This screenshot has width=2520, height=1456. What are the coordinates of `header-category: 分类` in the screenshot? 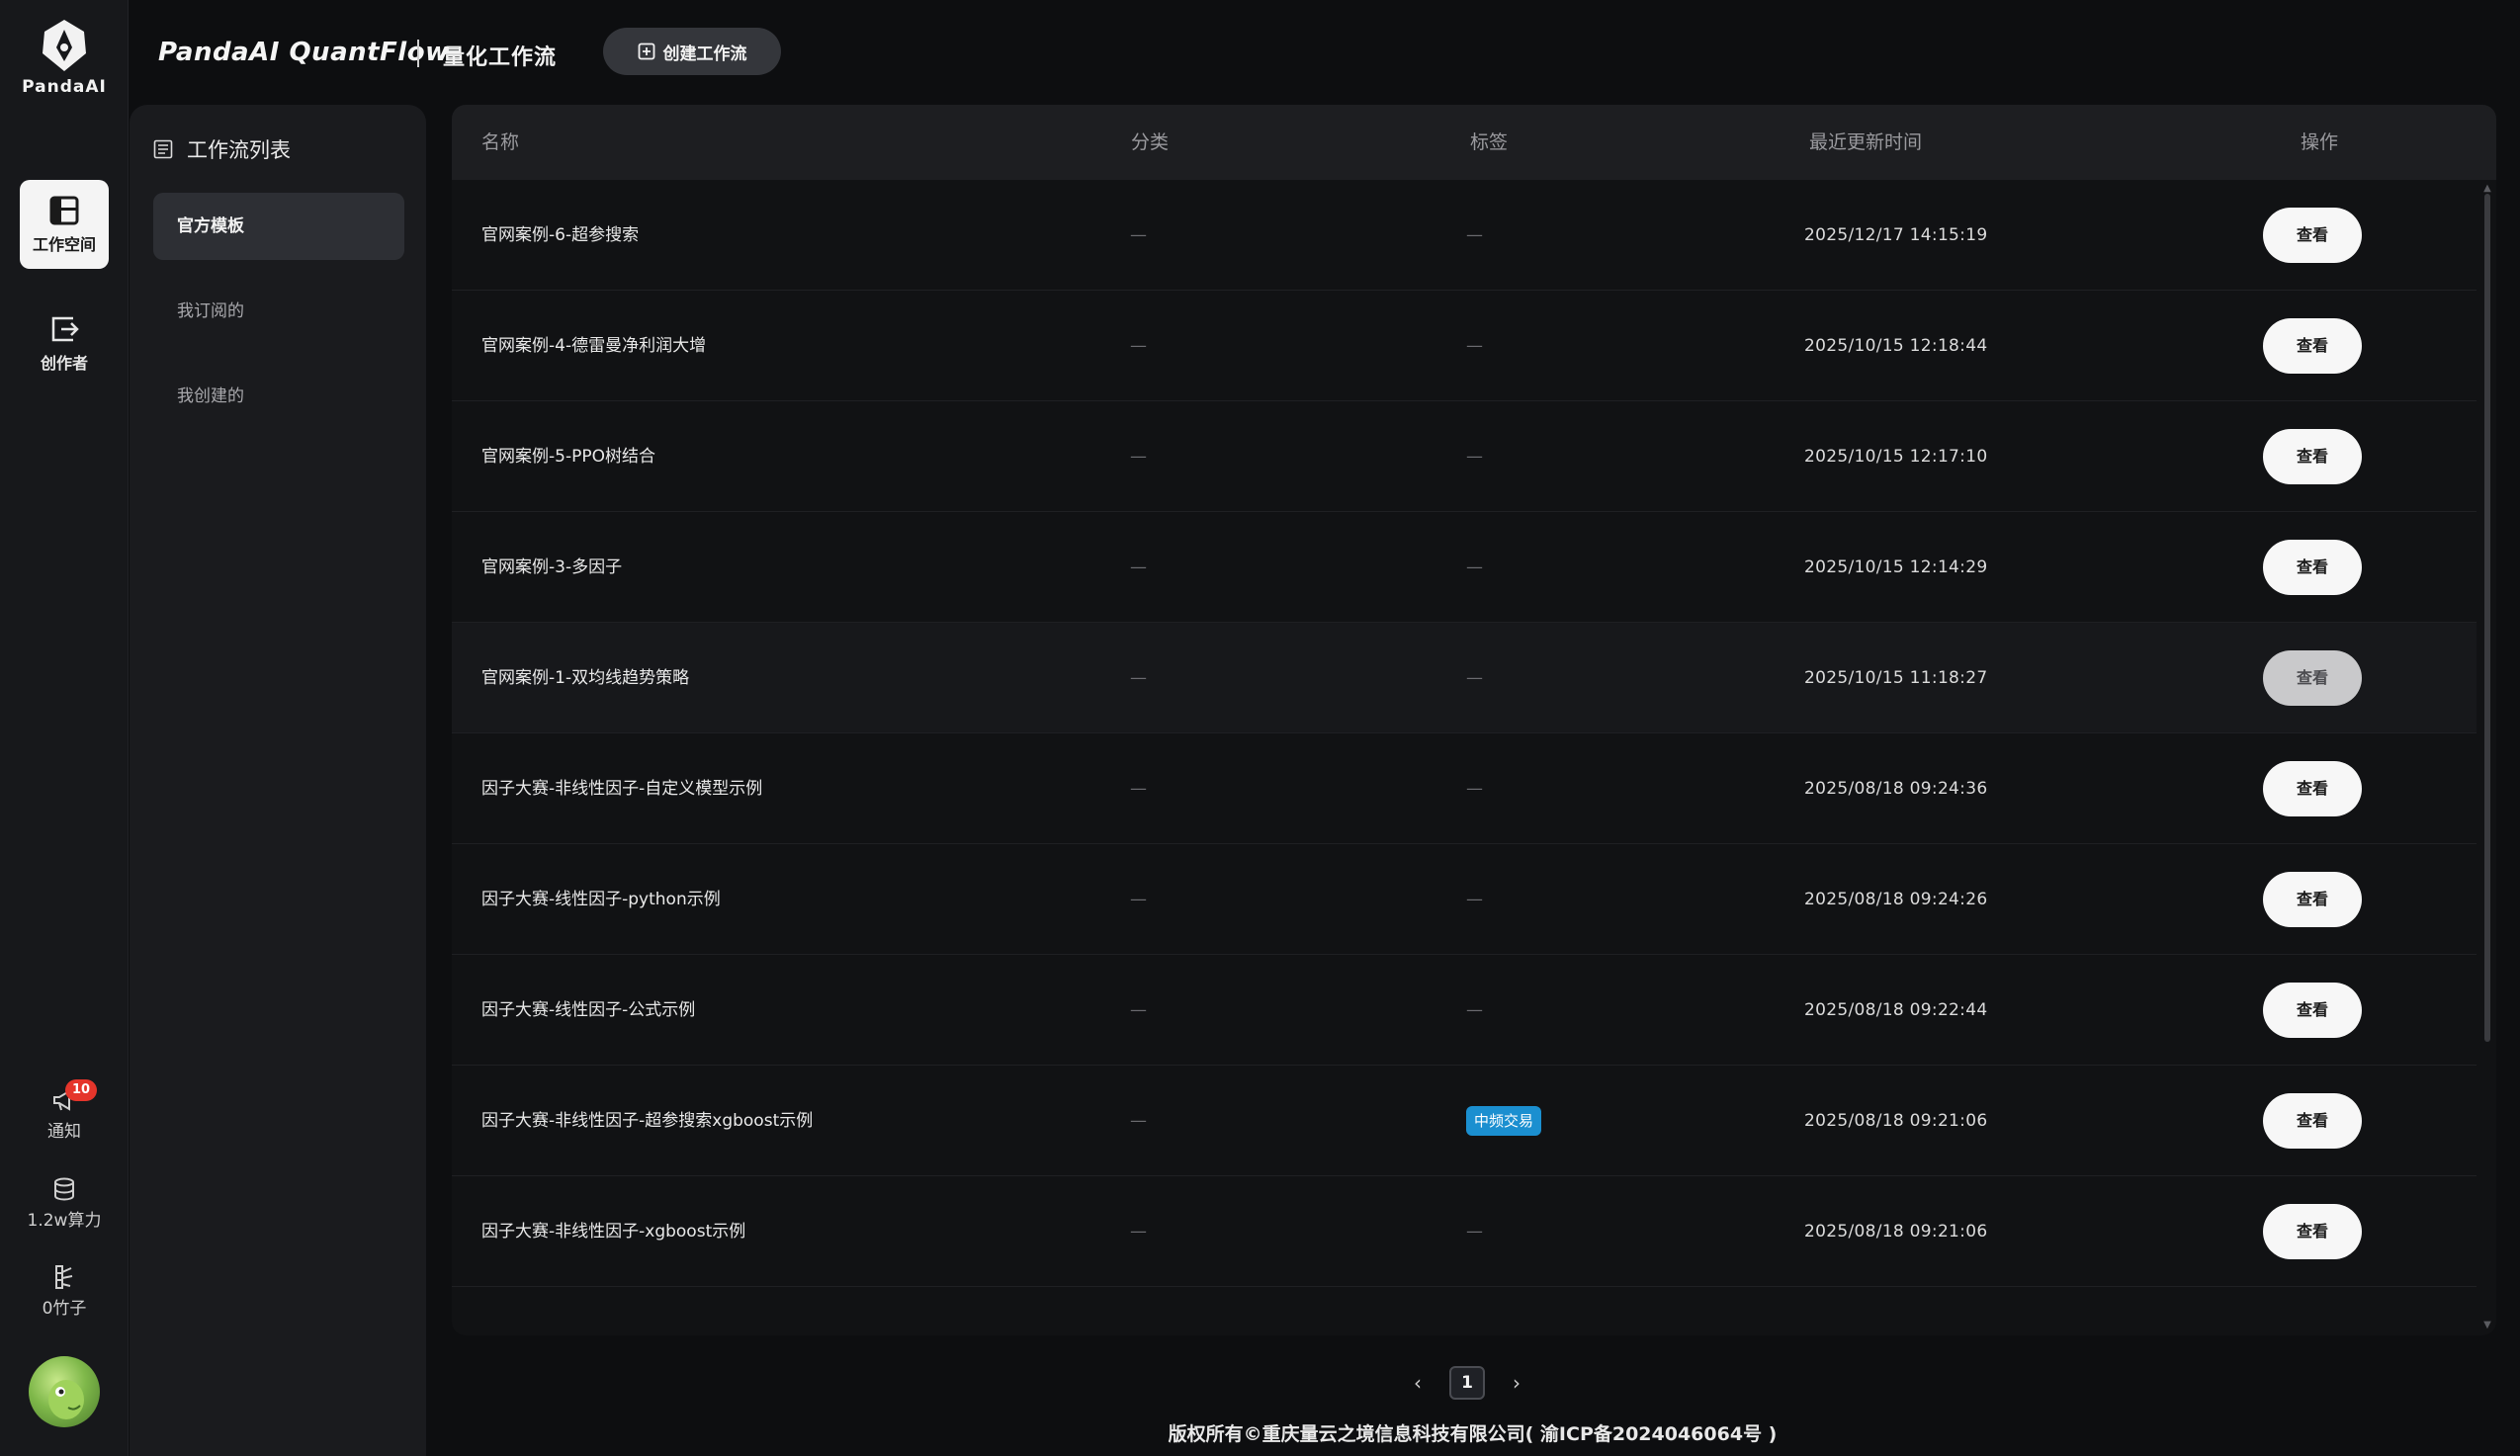 It's located at (1150, 142).